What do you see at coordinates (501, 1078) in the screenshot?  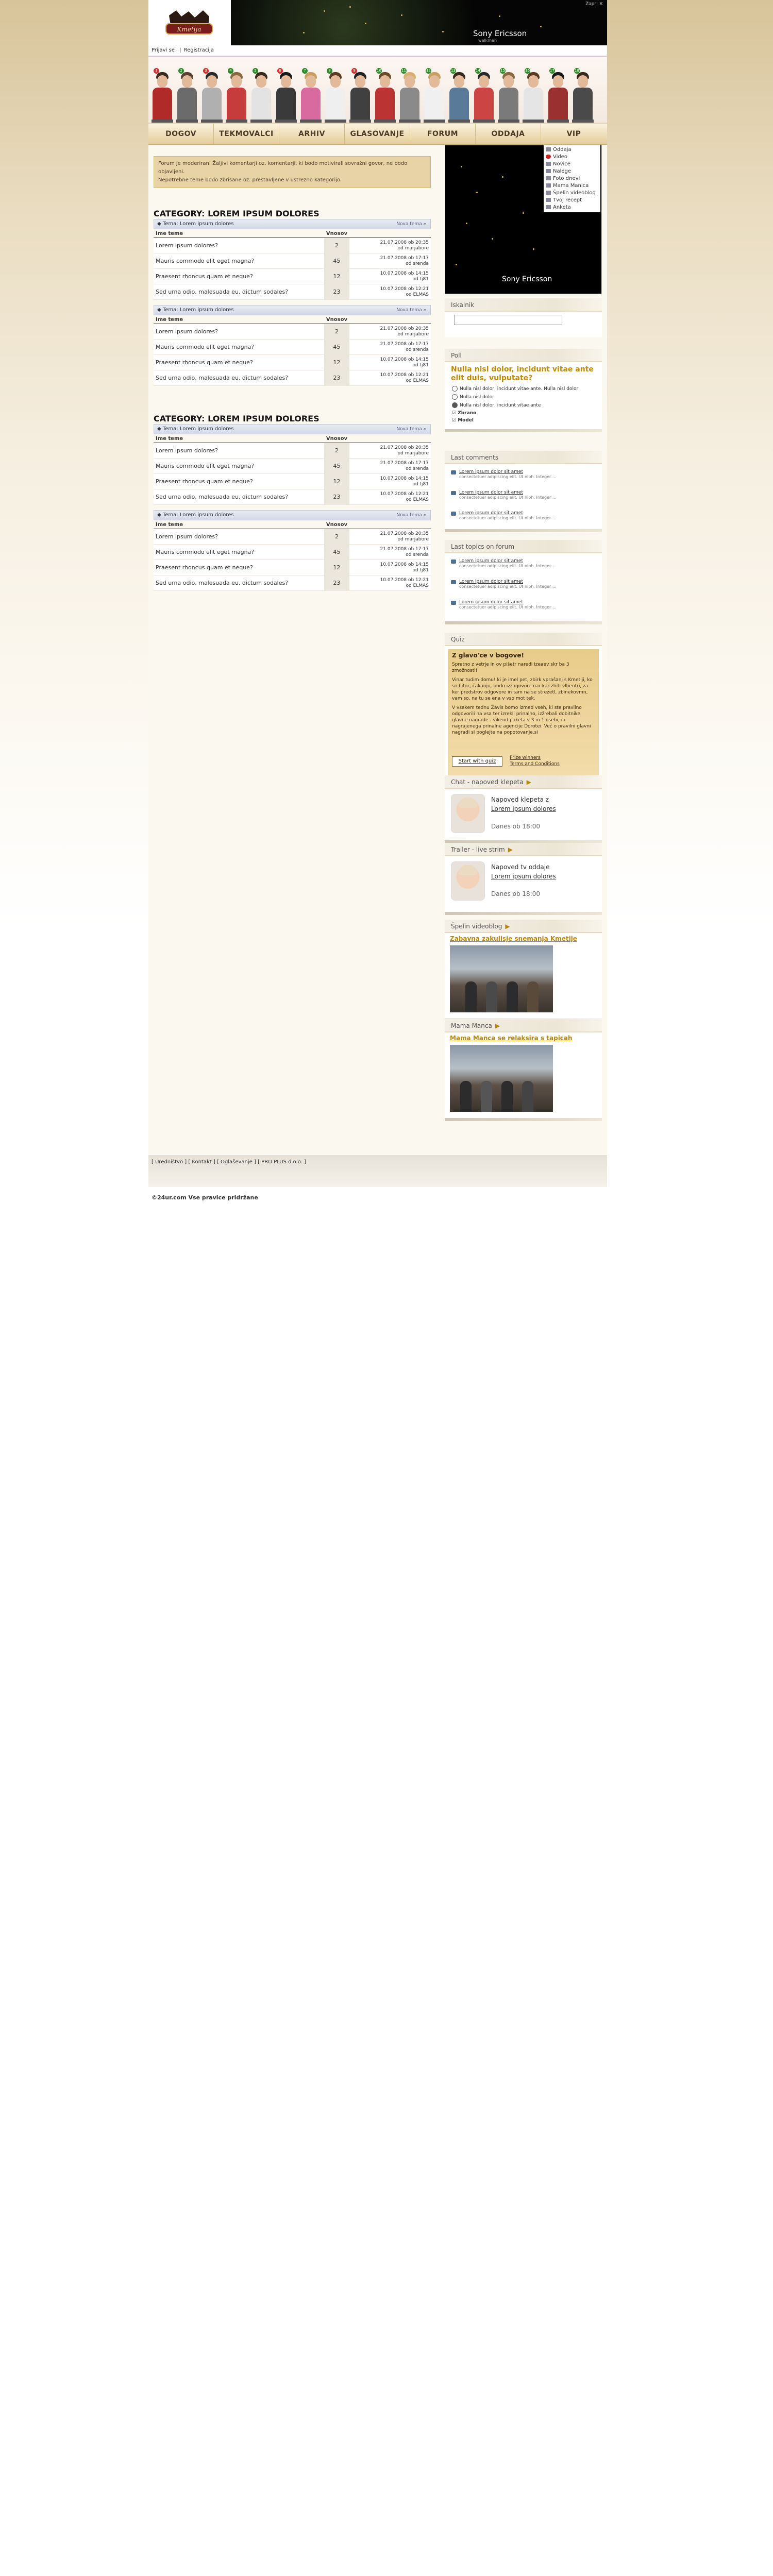 I see `mama-thumbnail` at bounding box center [501, 1078].